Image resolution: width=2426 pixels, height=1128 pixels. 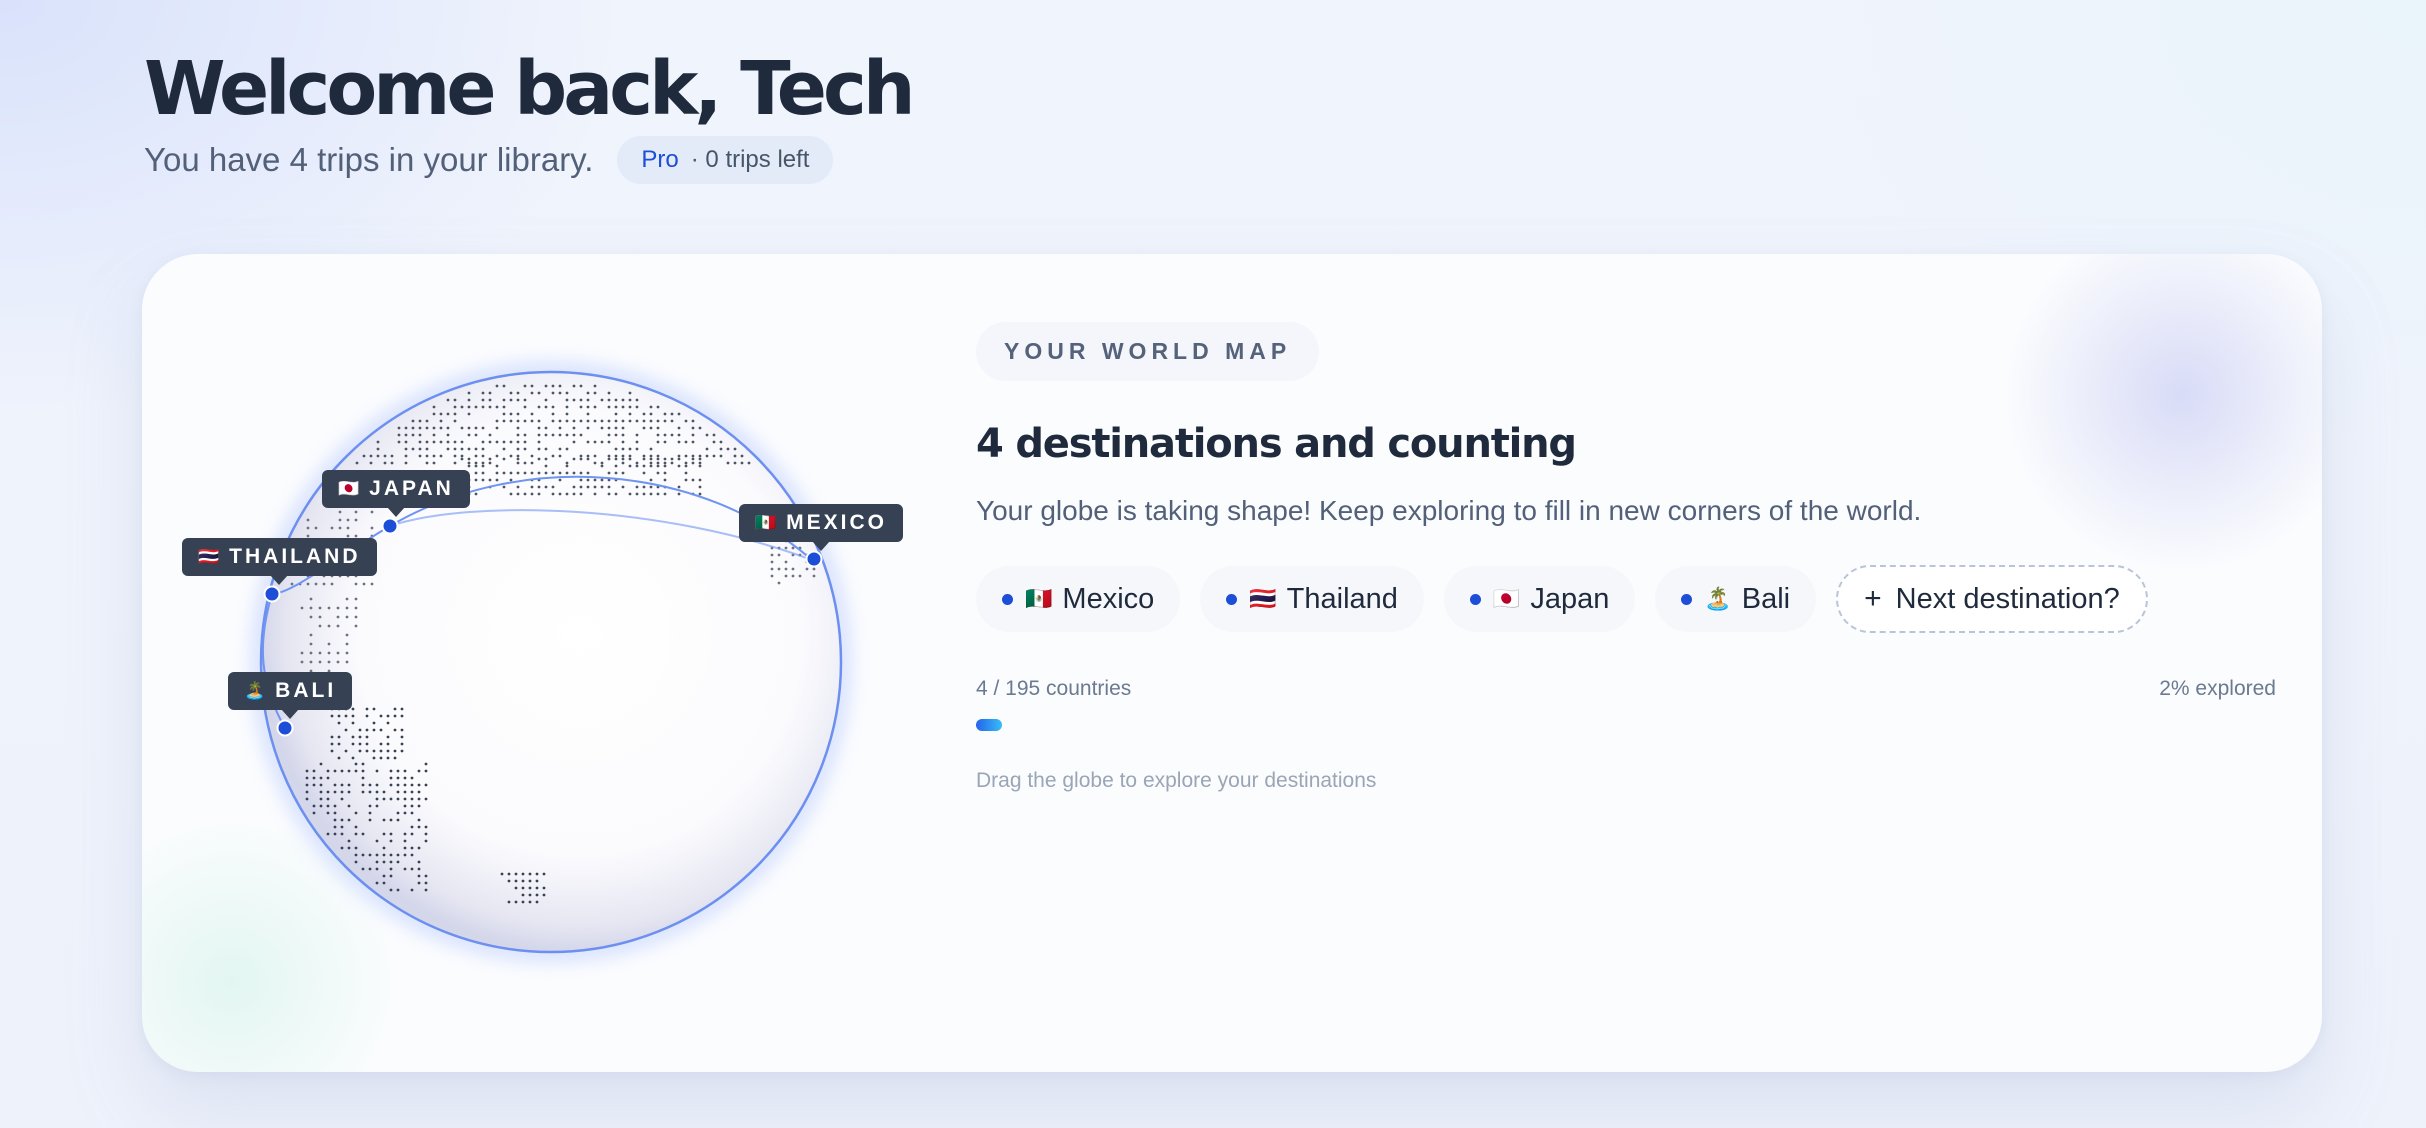 I want to click on marker-label-mexico: 🇲🇽 MEXICO, so click(x=821, y=527).